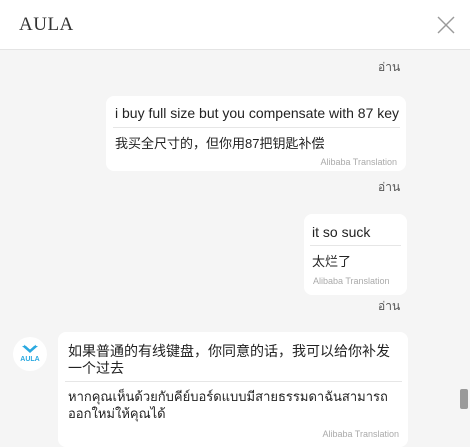 Image resolution: width=470 pixels, height=447 pixels. Describe the element at coordinates (46, 24) in the screenshot. I see `chat-title: AULA` at that location.